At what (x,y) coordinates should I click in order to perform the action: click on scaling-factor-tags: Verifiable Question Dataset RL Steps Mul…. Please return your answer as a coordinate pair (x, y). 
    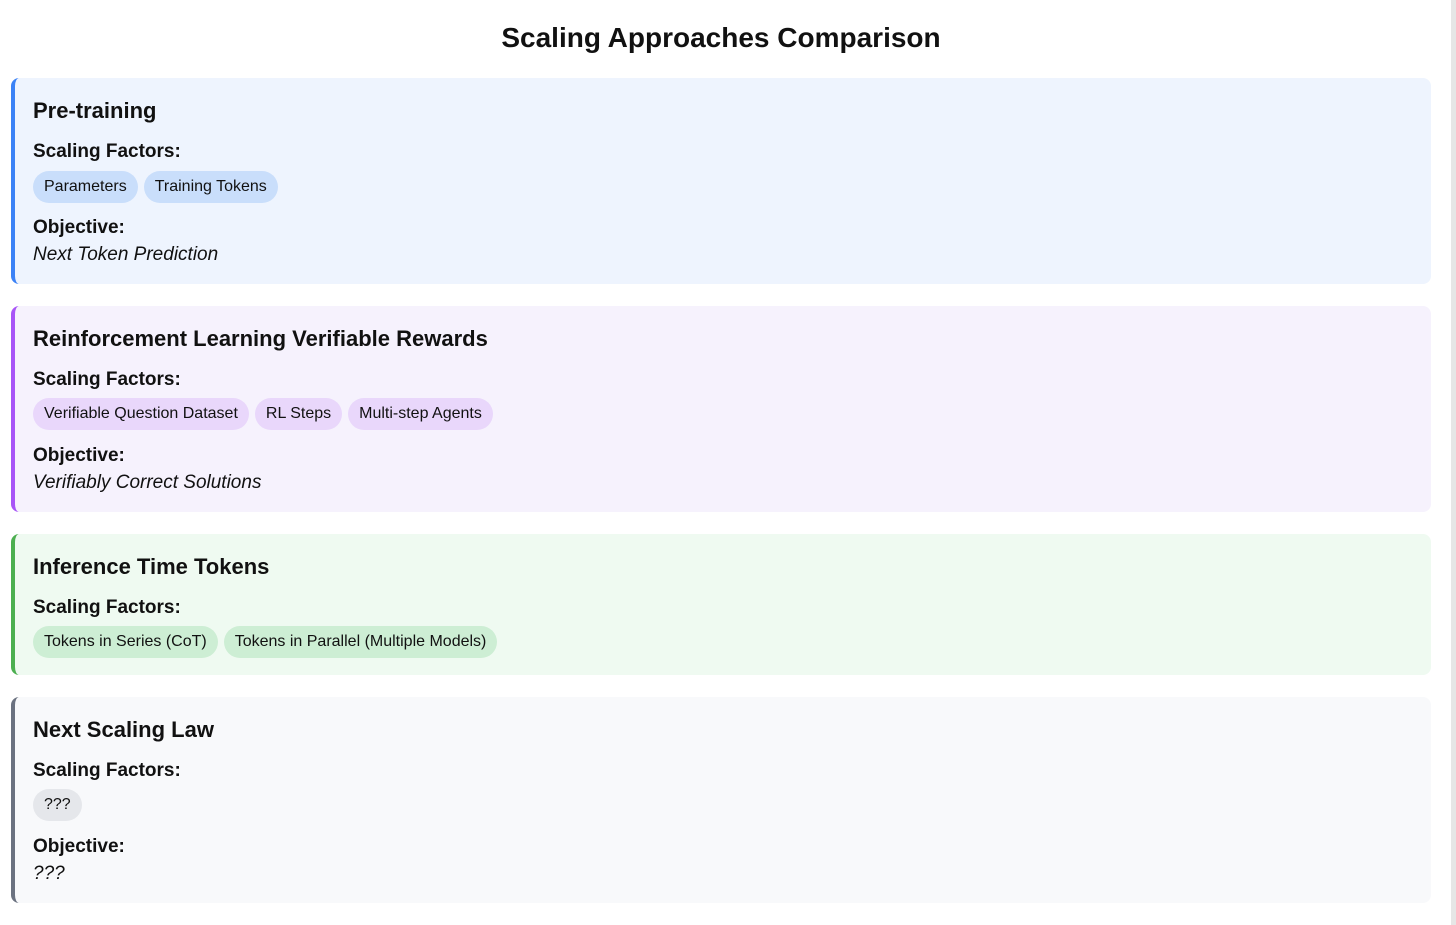
    Looking at the image, I should click on (263, 414).